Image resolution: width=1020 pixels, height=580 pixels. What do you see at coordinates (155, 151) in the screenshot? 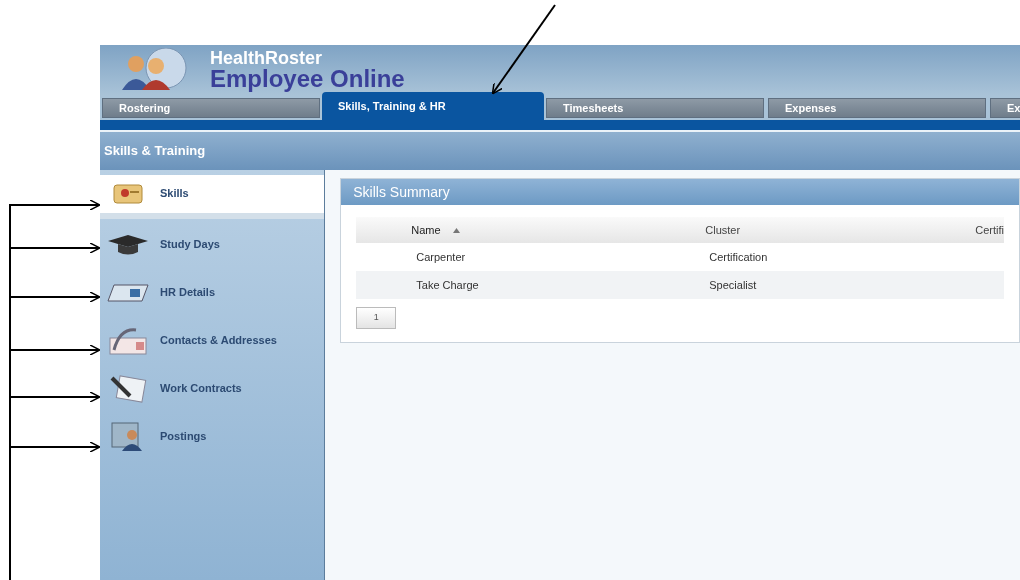
I see `section-title: Skills & Training` at bounding box center [155, 151].